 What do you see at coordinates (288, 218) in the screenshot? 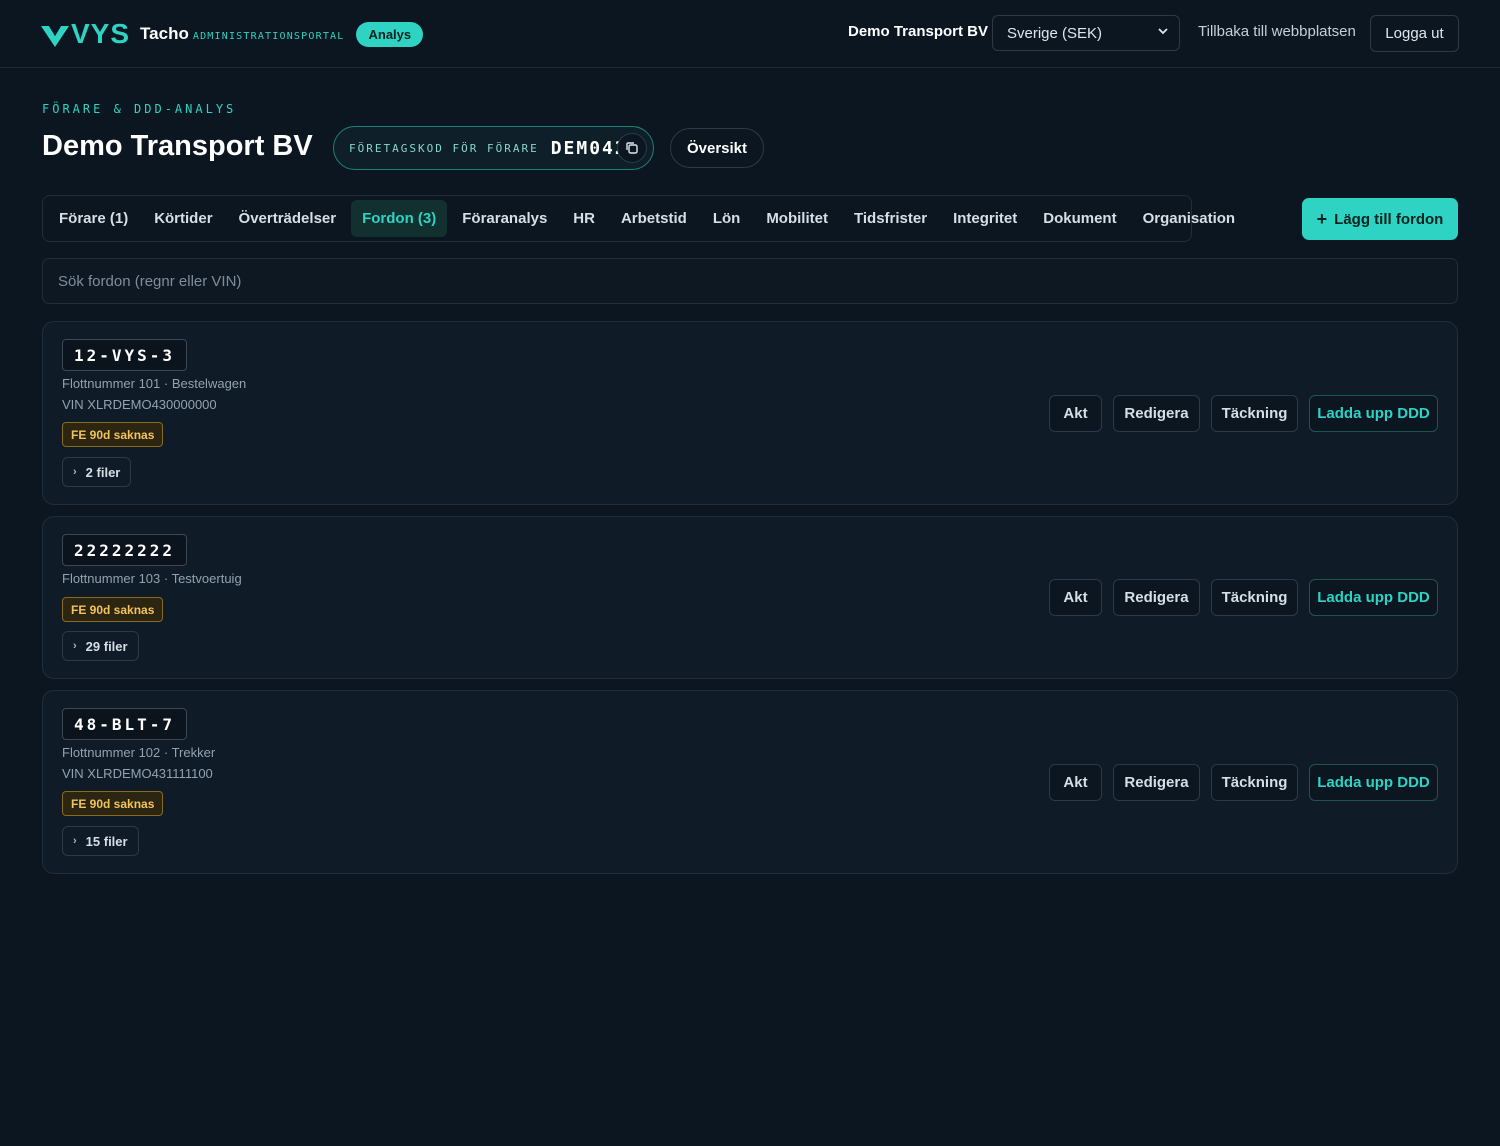
I see `tab-violations: Överträdelser` at bounding box center [288, 218].